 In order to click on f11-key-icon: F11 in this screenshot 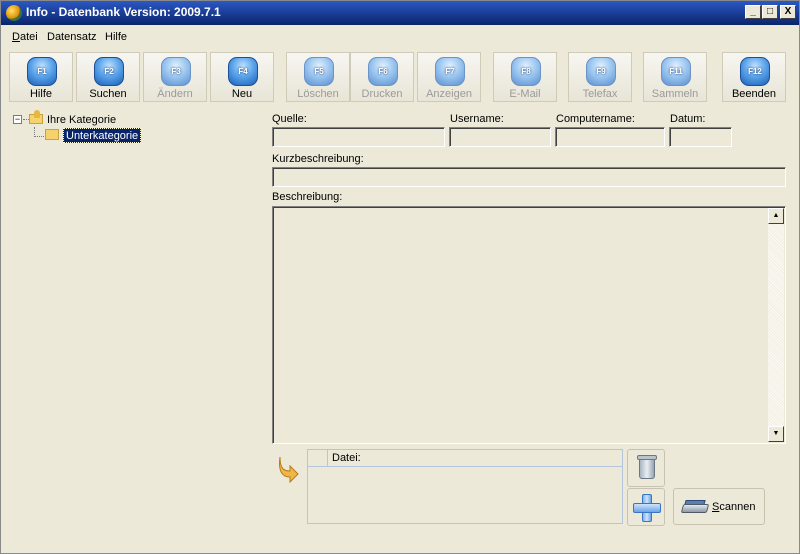, I will do `click(676, 71)`.